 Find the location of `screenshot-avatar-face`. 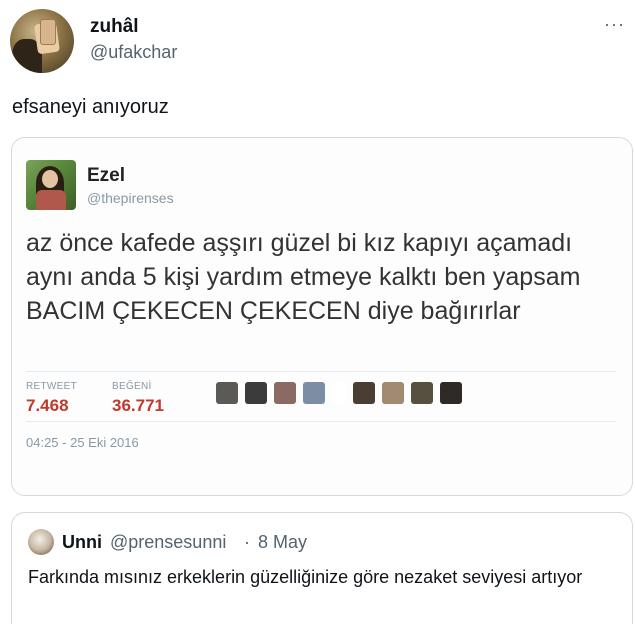

screenshot-avatar-face is located at coordinates (50, 179).